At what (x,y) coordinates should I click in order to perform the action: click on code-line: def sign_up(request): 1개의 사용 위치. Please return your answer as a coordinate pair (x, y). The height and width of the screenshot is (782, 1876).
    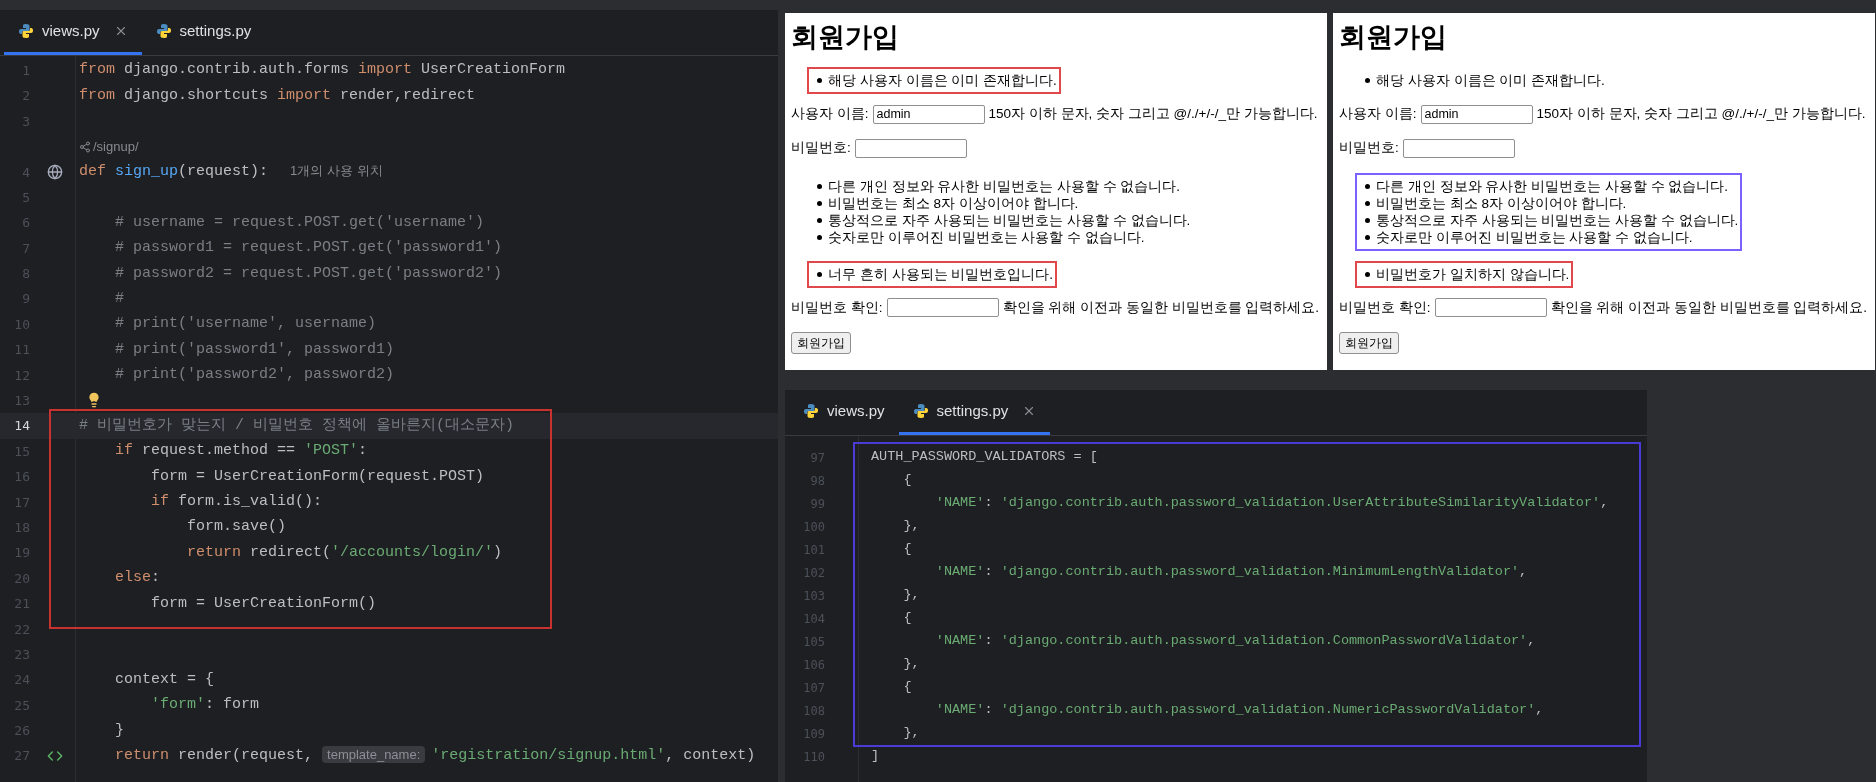
    Looking at the image, I should click on (231, 172).